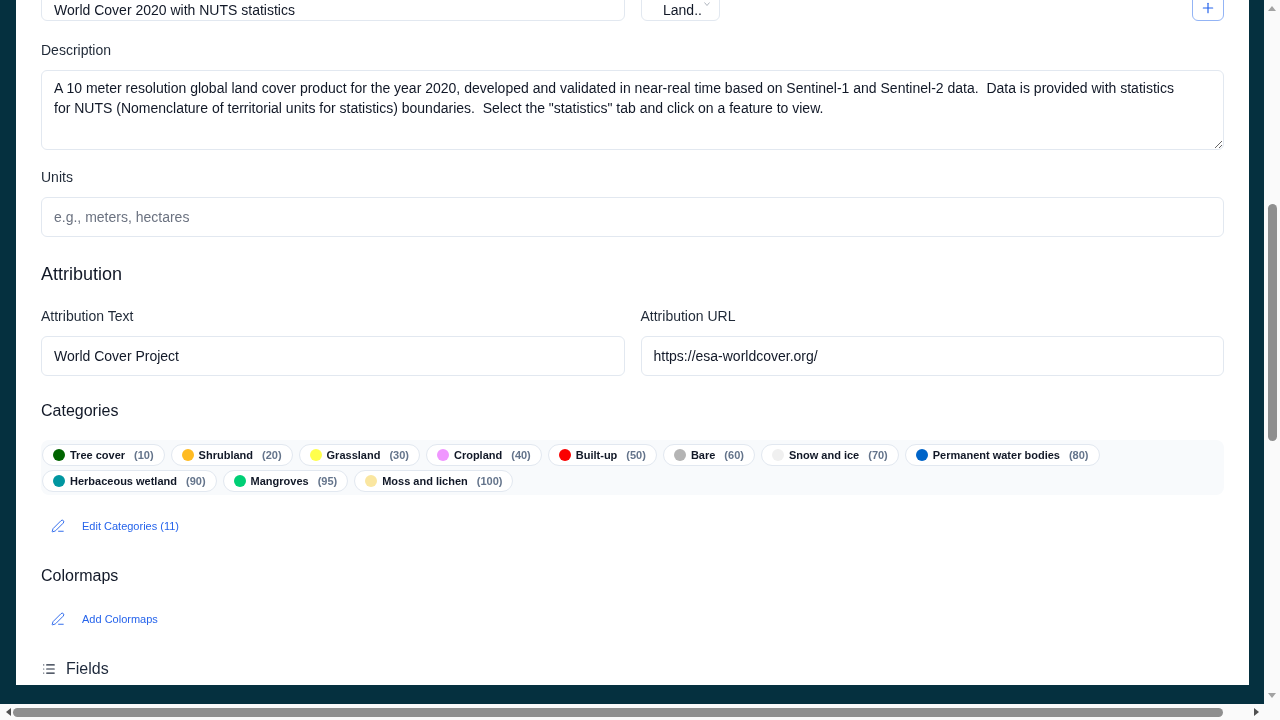  I want to click on category-name: Grassland, so click(353, 455).